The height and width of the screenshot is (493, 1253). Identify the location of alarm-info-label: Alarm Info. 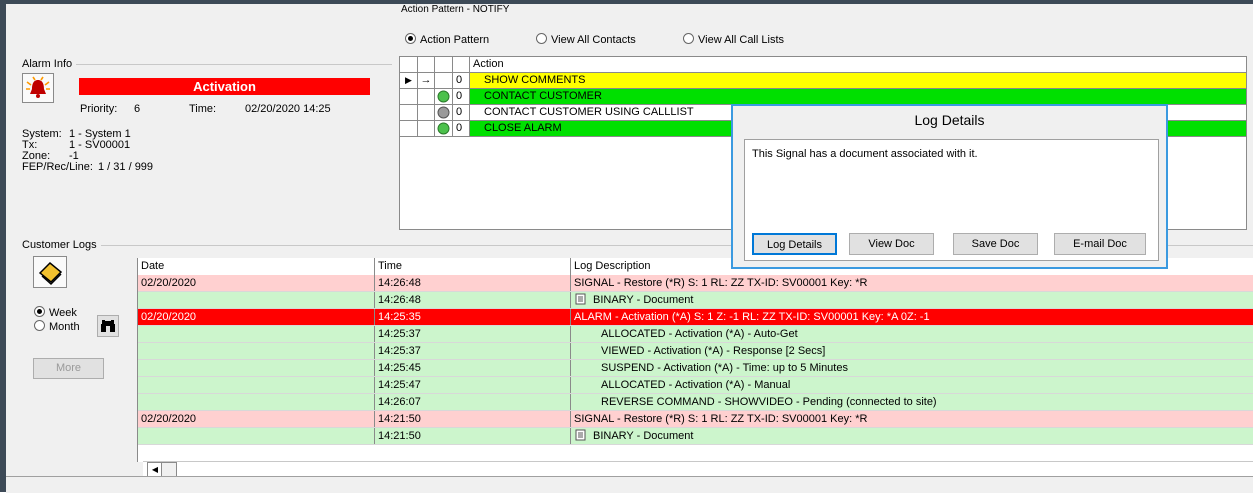
(49, 64).